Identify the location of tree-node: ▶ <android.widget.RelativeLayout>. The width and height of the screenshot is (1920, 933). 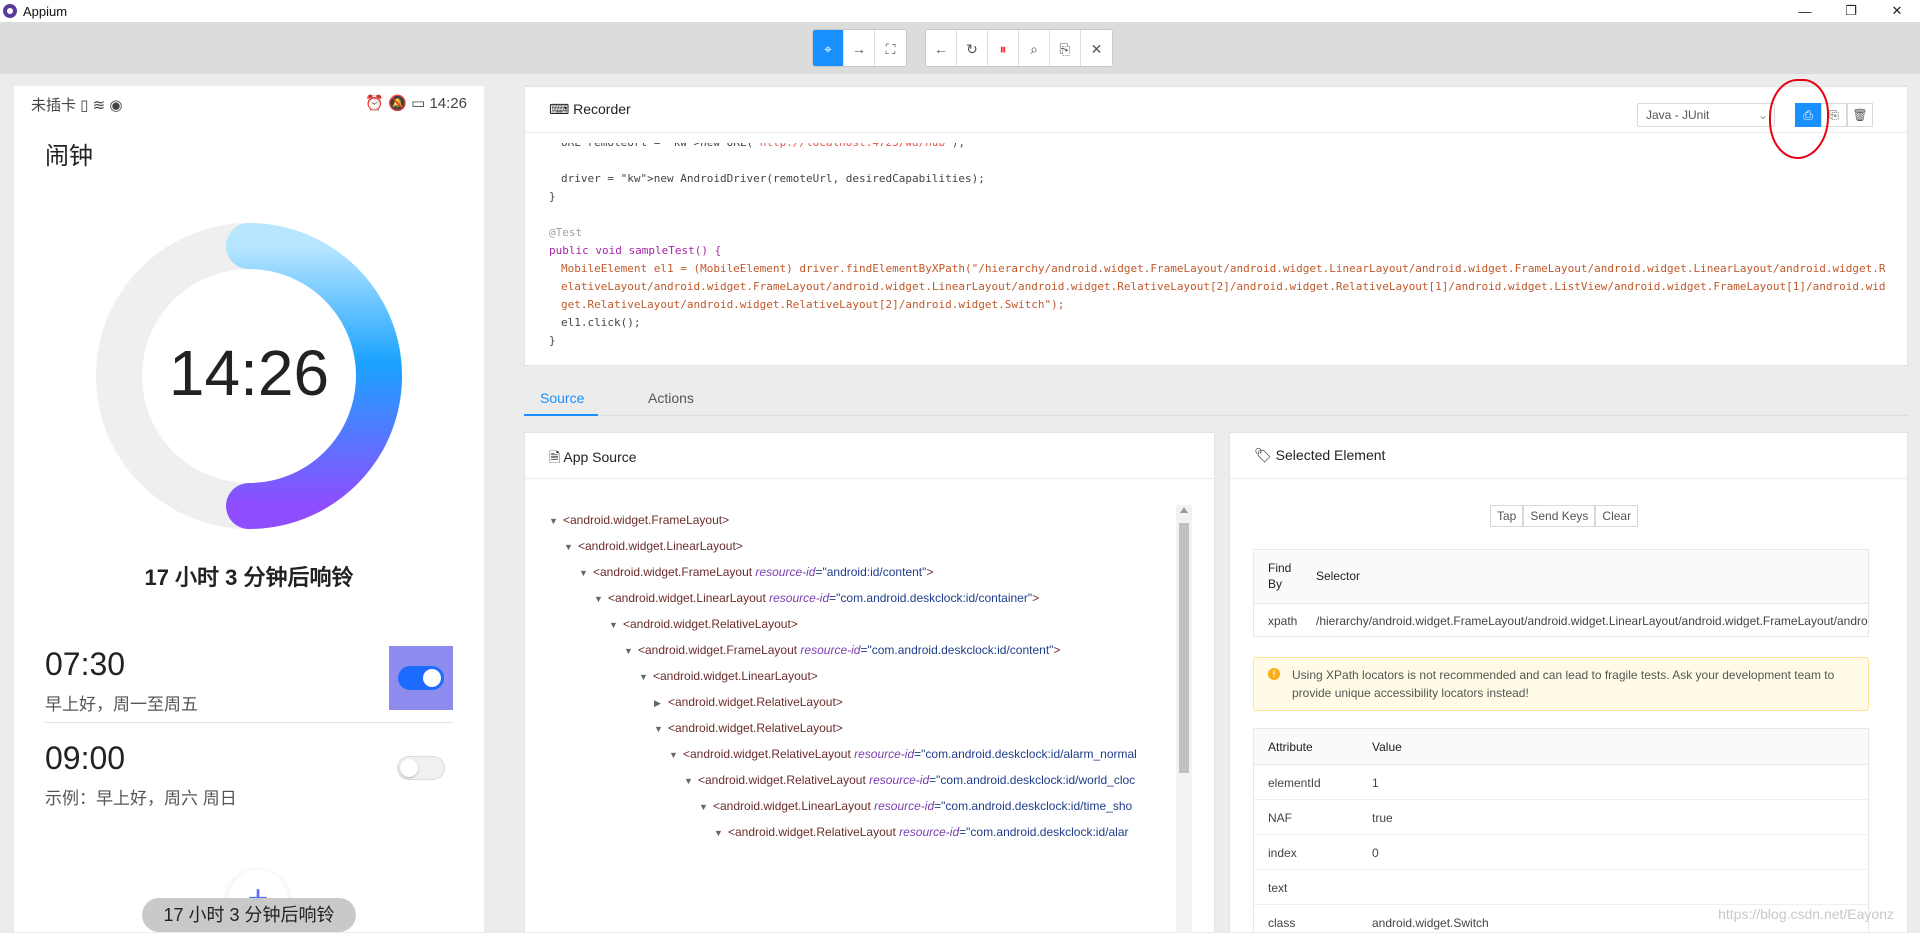
(748, 702).